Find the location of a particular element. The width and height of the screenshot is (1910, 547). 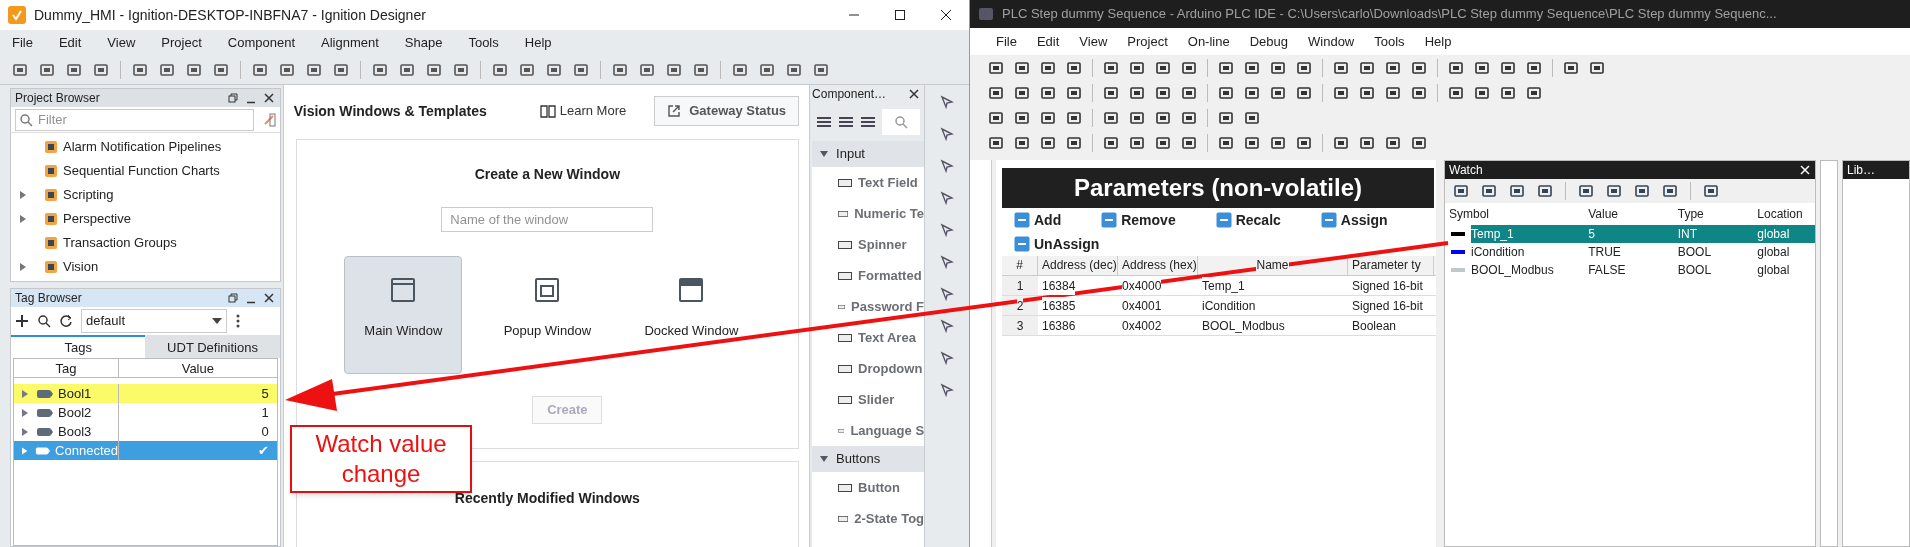

toolbar-action: Assign is located at coordinates (1354, 220).